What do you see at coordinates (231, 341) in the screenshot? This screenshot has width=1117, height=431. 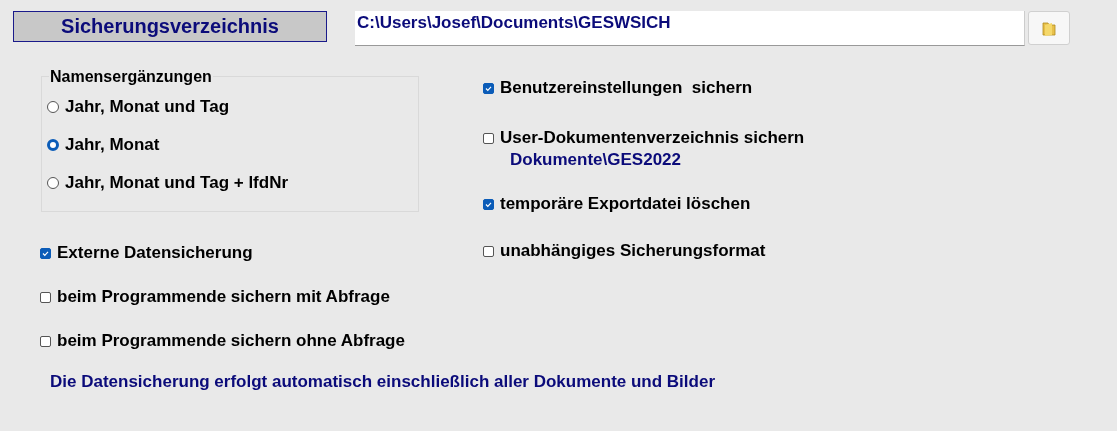 I see `option-label: beim Programmende sichern ohne Abfrage` at bounding box center [231, 341].